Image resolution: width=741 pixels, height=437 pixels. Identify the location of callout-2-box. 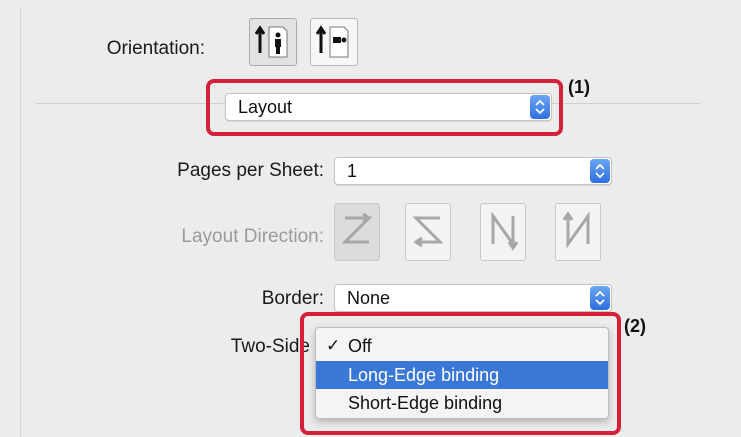
(460, 373).